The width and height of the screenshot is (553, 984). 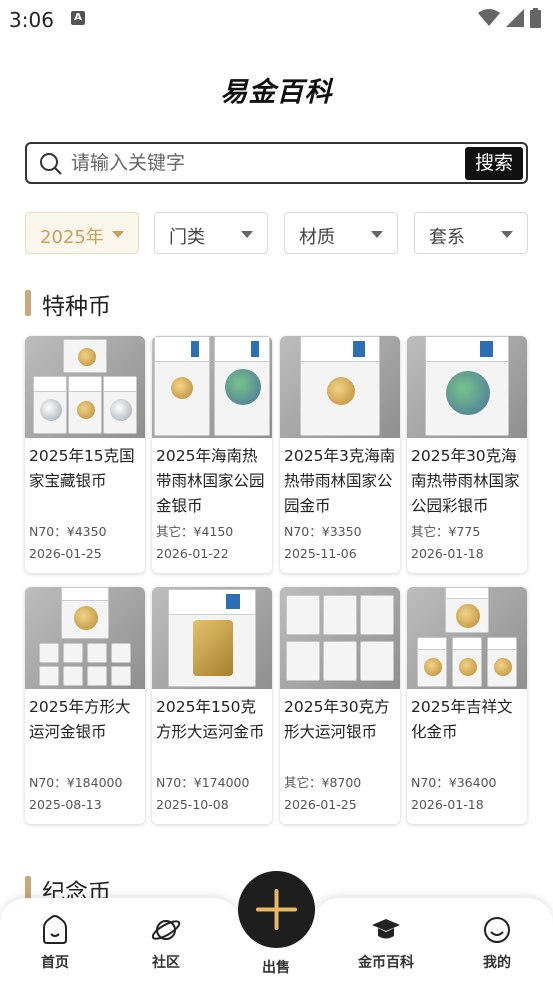 I want to click on filter-label: 套系, so click(x=447, y=237).